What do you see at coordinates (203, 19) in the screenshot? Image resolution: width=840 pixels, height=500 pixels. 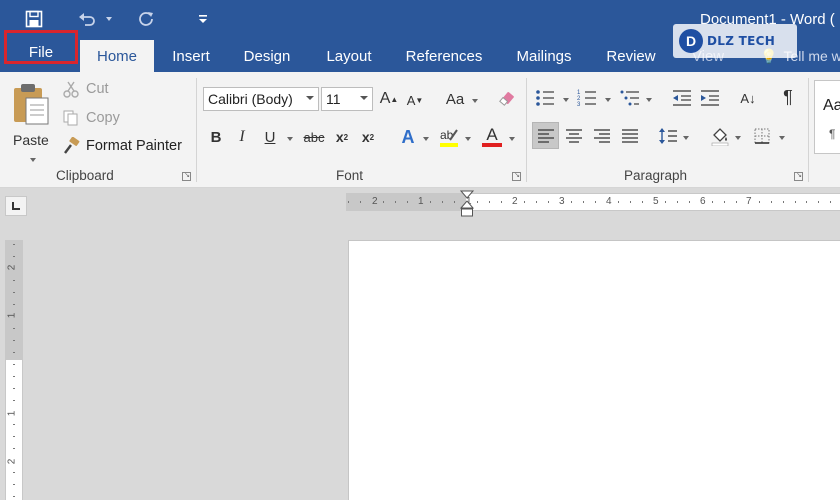 I see `customize-qat-icon` at bounding box center [203, 19].